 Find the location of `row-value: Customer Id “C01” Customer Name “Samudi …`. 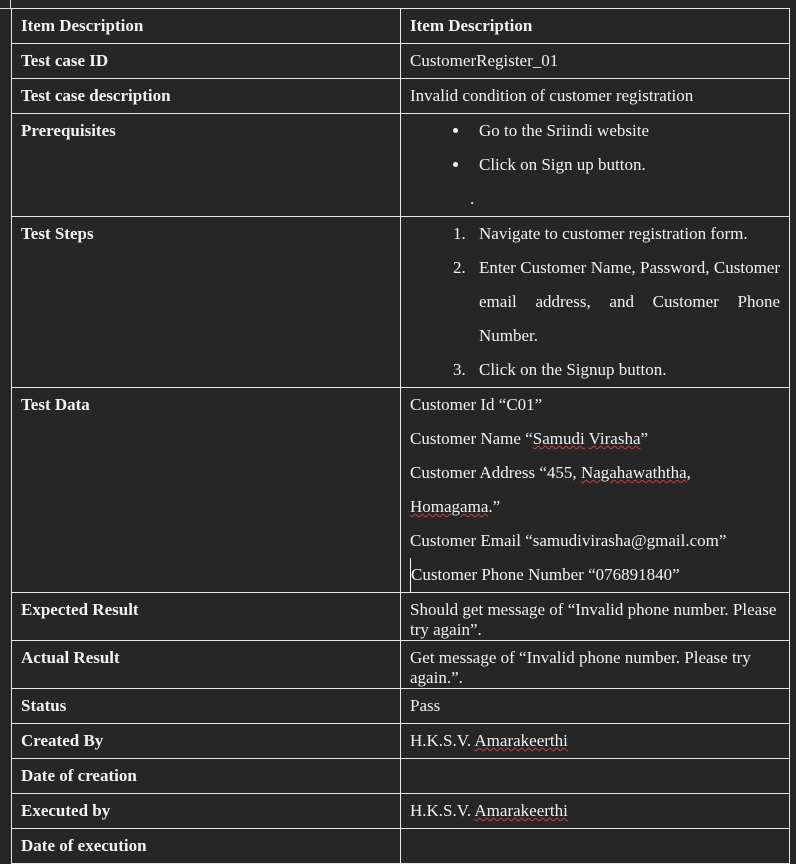

row-value: Customer Id “C01” Customer Name “Samudi … is located at coordinates (595, 490).